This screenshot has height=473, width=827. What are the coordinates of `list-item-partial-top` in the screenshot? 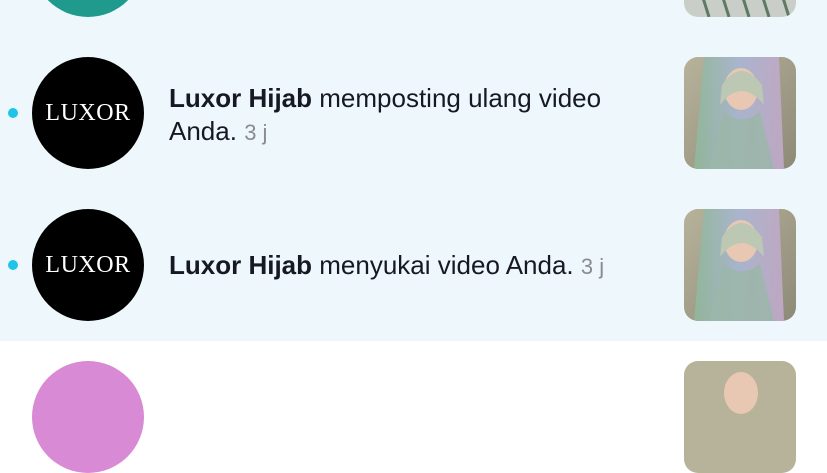 It's located at (413, 18).